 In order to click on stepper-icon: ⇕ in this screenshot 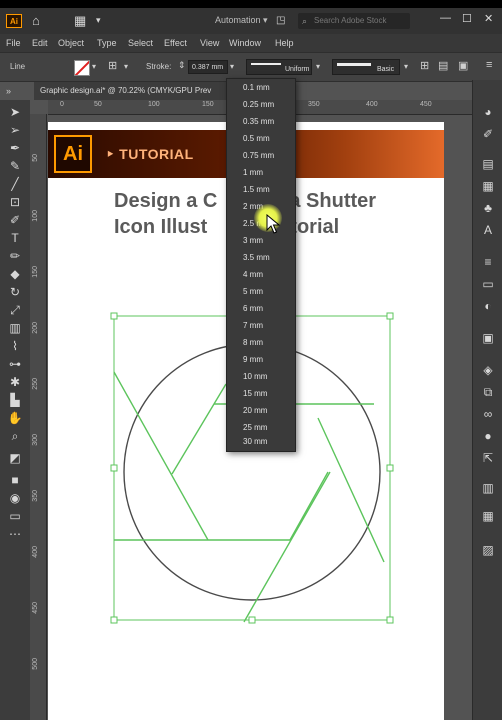, I will do `click(182, 65)`.